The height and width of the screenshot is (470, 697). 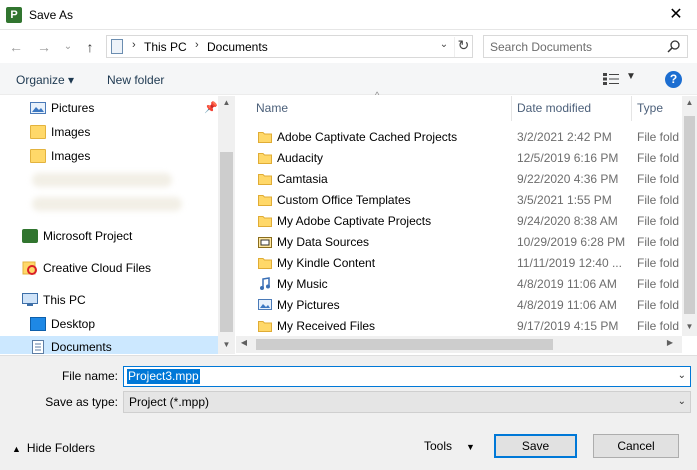 I want to click on save-button: Save, so click(x=535, y=446).